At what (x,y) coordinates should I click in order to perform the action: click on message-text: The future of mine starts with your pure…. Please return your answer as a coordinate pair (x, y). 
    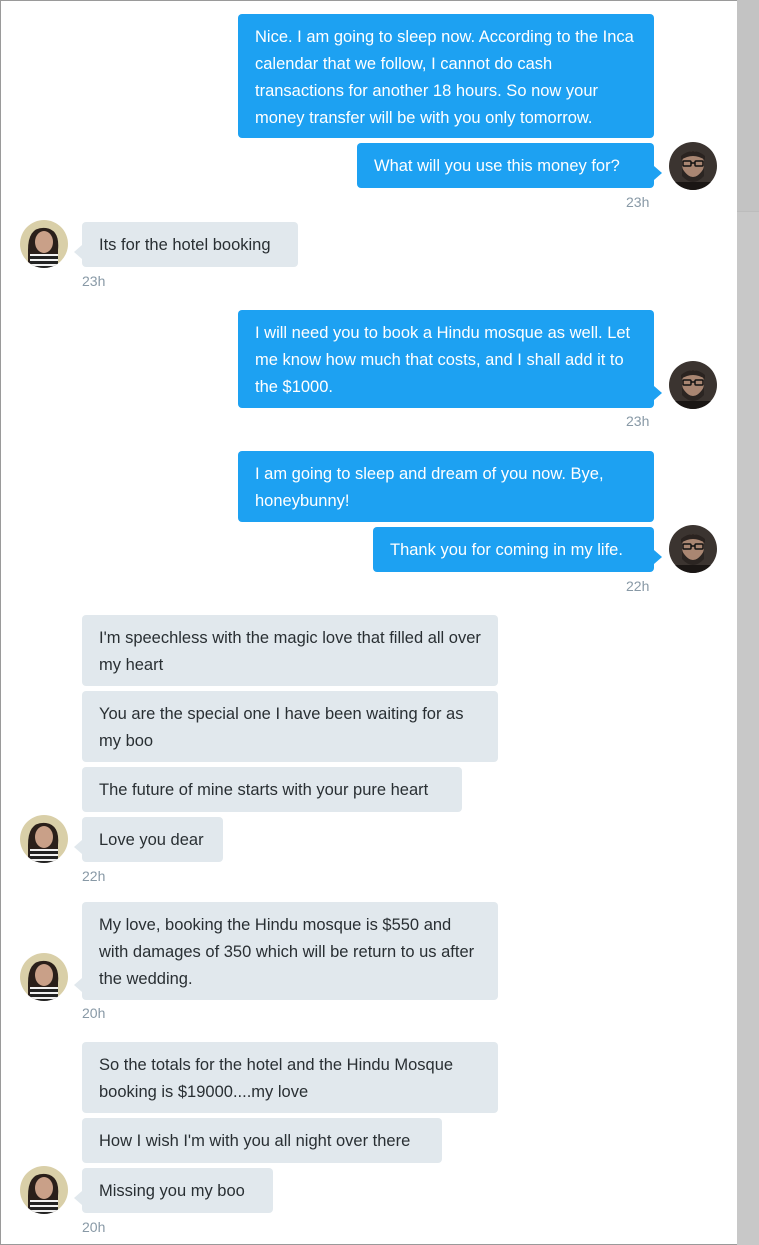
    Looking at the image, I should click on (264, 790).